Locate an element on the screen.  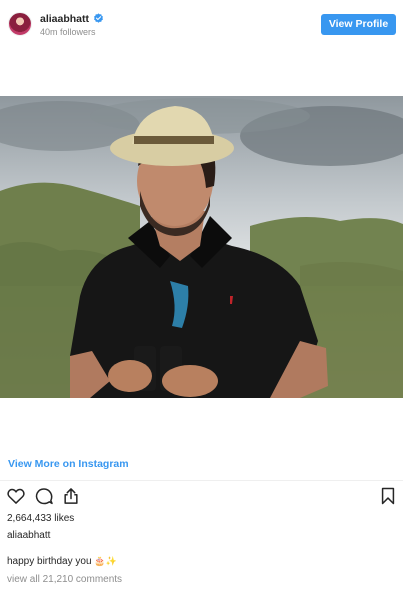
post-caption: happy birthday you 🎂✨ is located at coordinates (62, 561).